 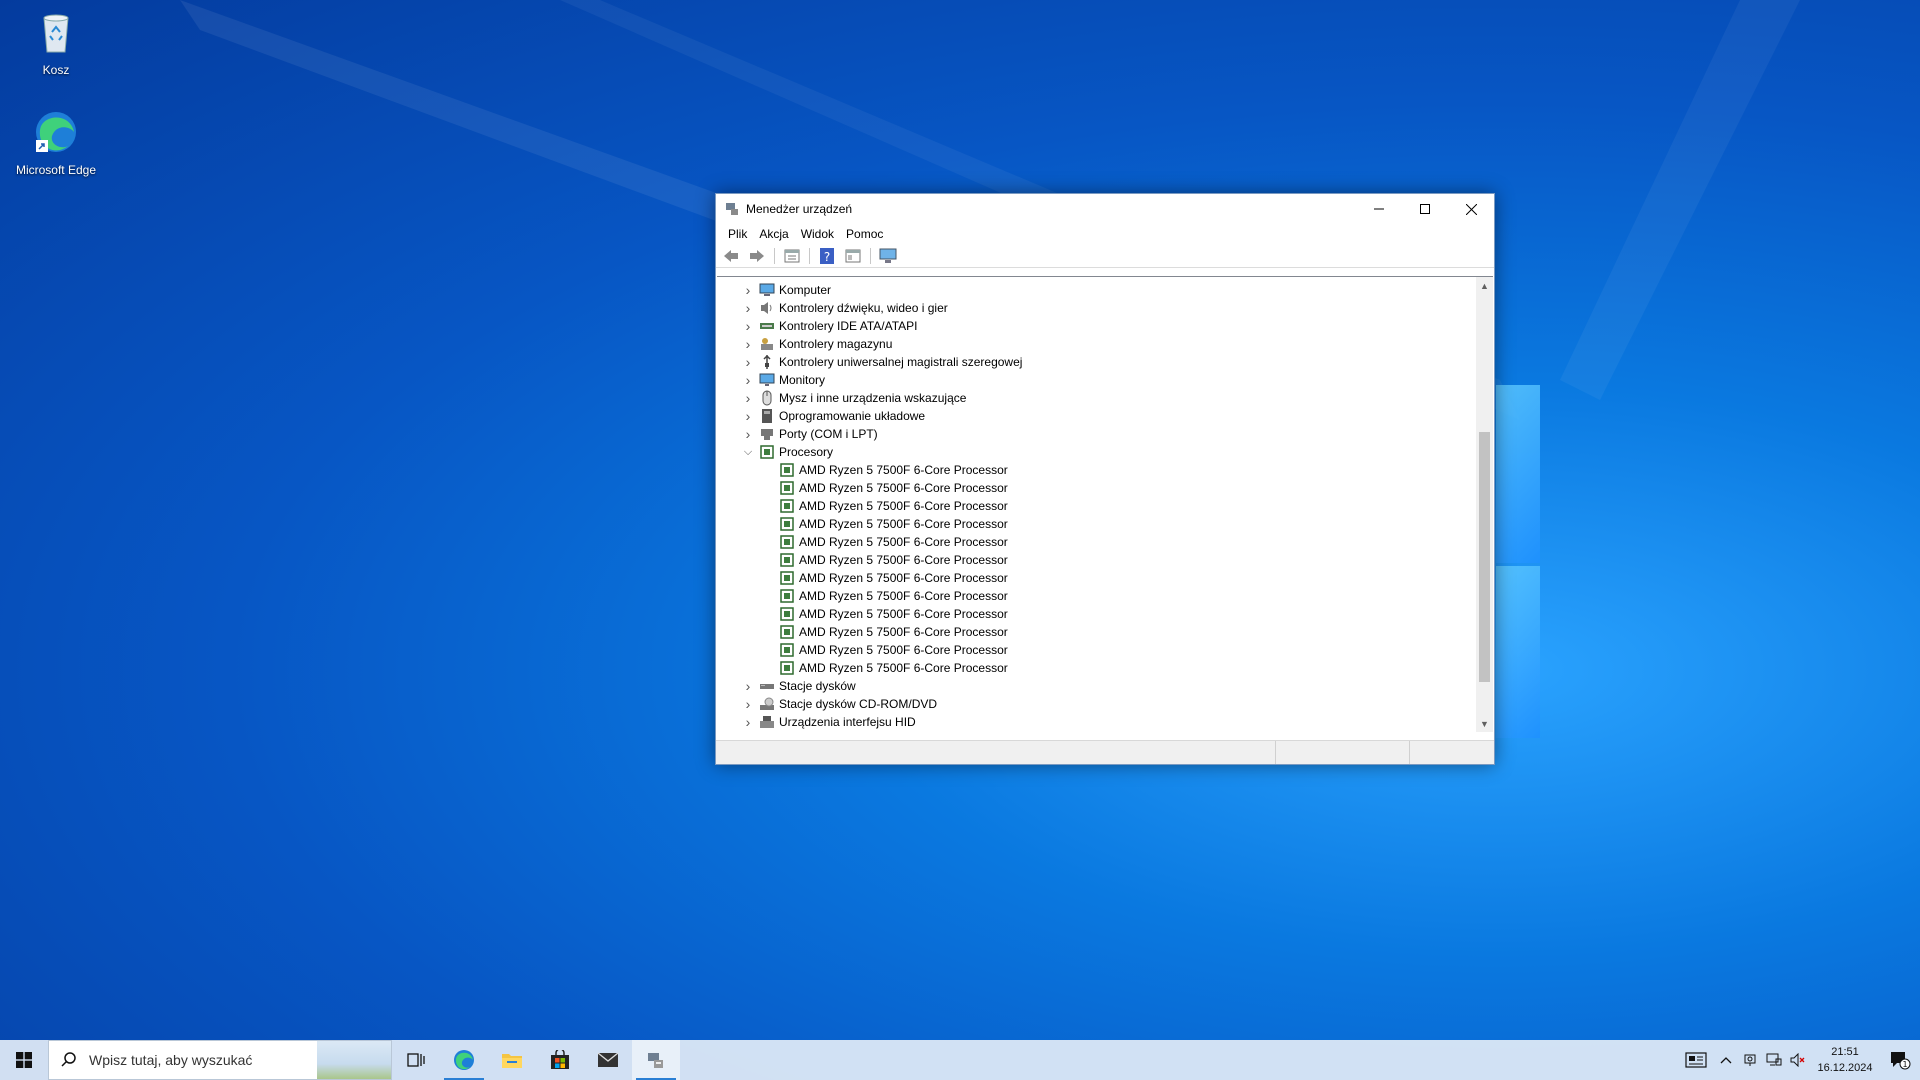 I want to click on maximize-icon, so click(x=1425, y=209).